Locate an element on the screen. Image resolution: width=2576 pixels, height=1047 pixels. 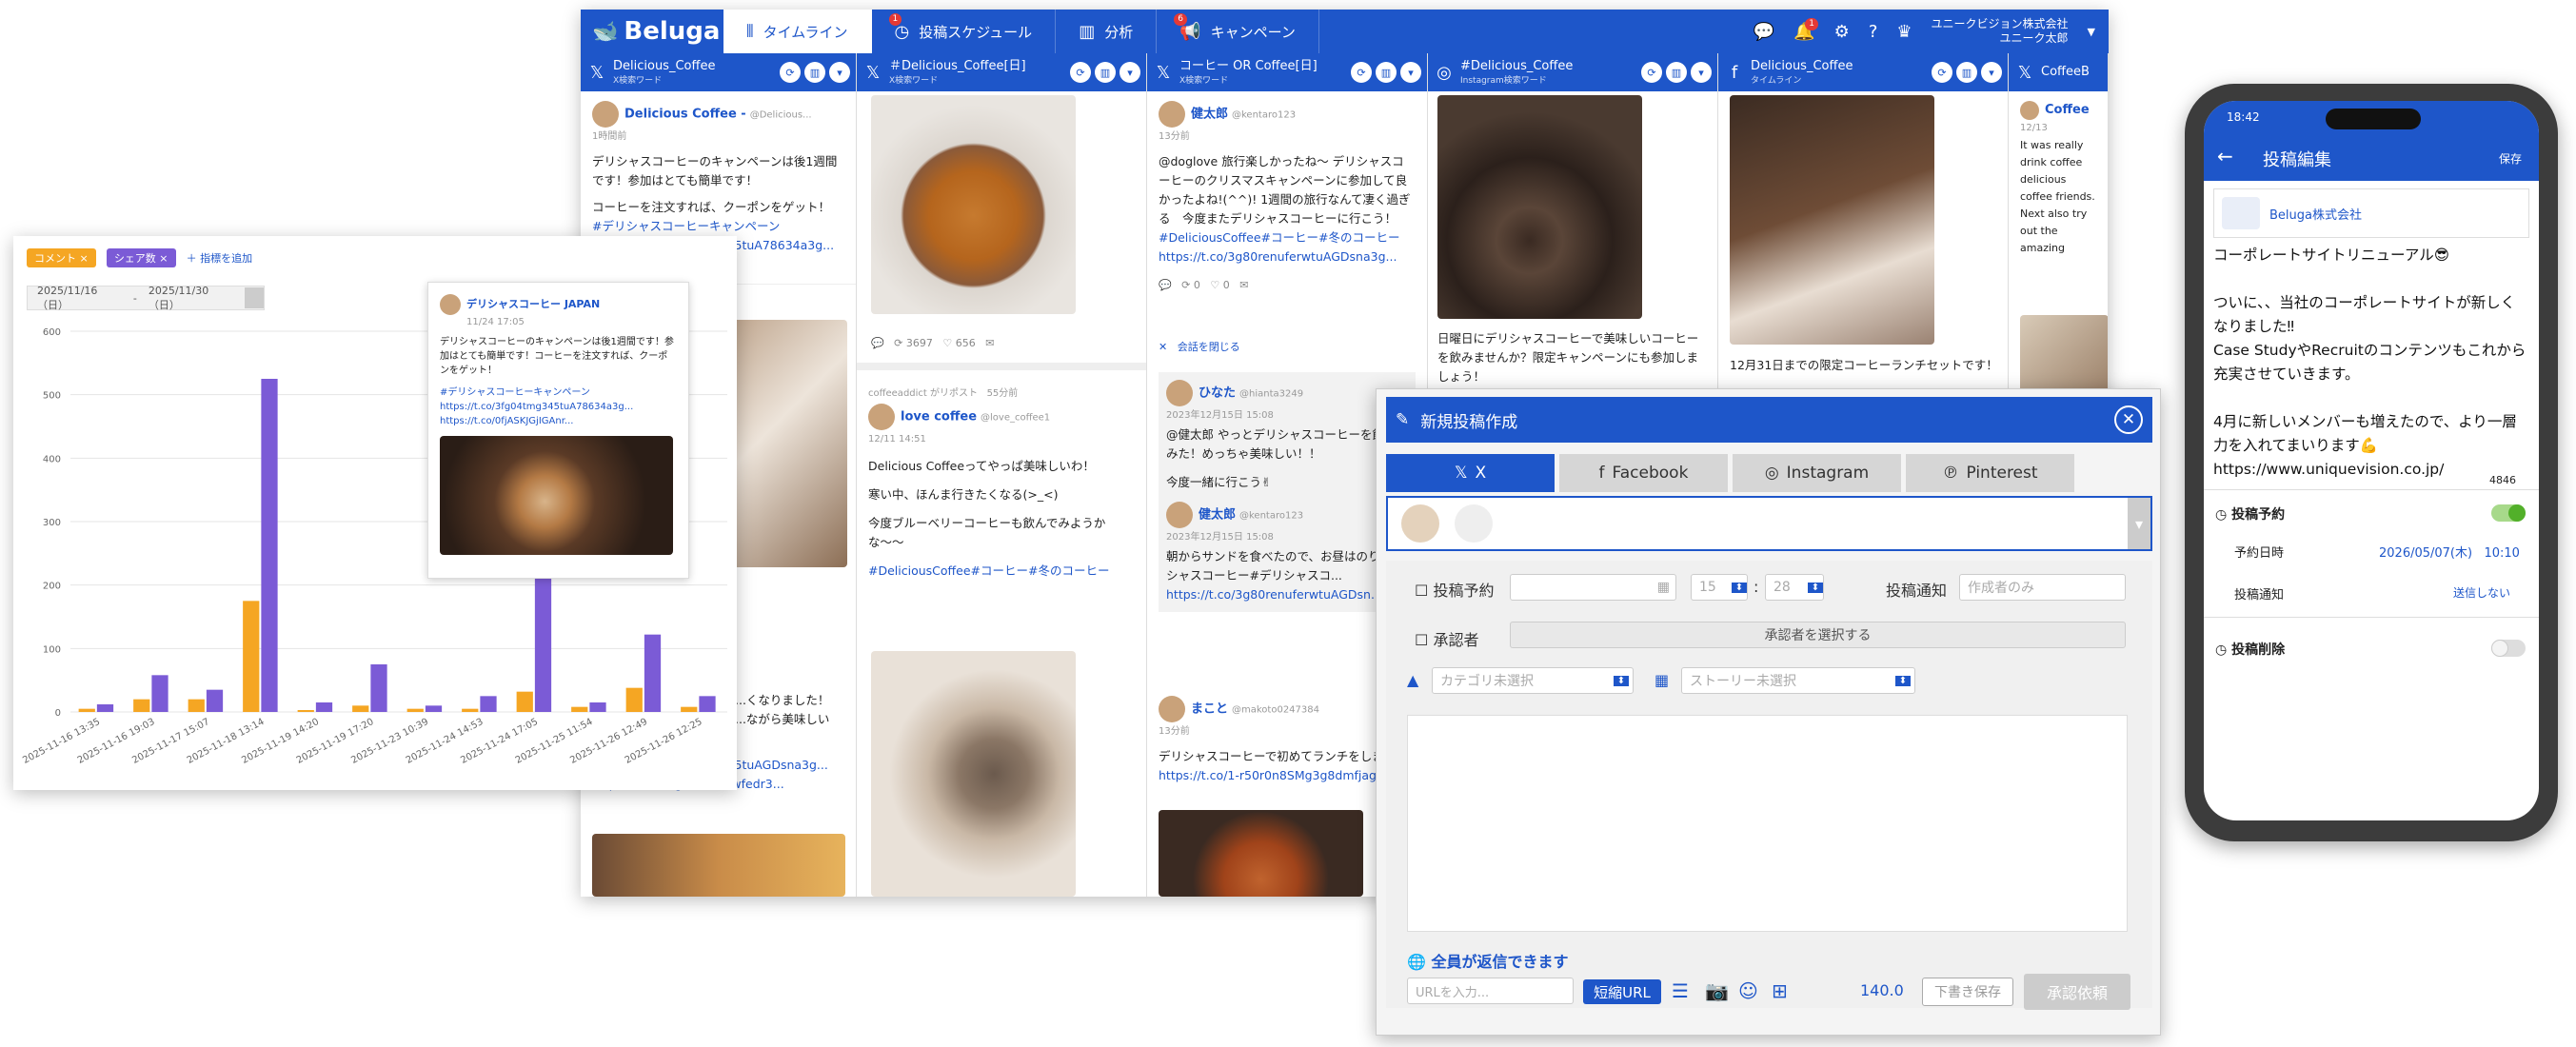
select-approver-button: 承認者を選択する is located at coordinates (1818, 635).